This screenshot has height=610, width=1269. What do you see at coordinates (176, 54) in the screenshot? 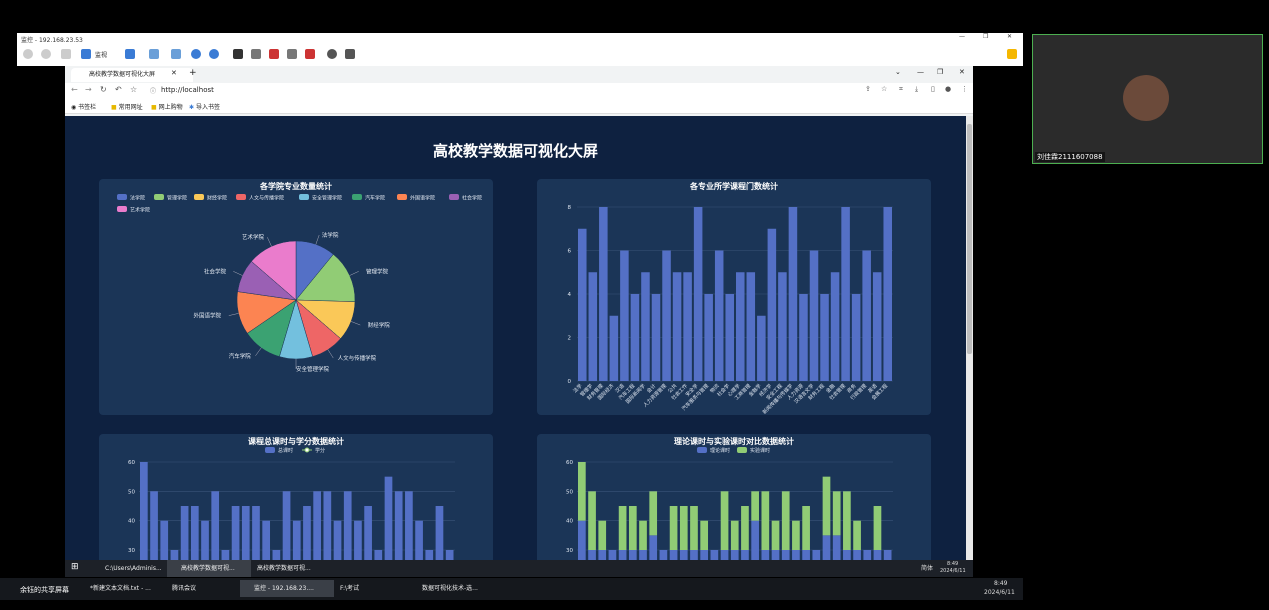
I see `share-icon` at bounding box center [176, 54].